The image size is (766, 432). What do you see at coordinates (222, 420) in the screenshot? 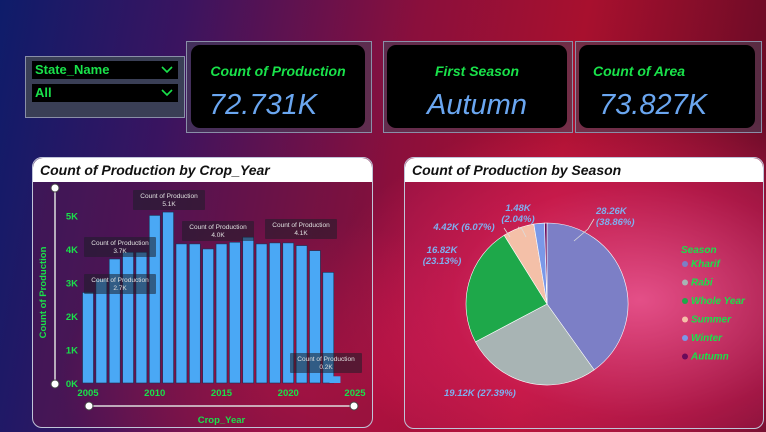
I see `x-axis-label: Crop_Year` at bounding box center [222, 420].